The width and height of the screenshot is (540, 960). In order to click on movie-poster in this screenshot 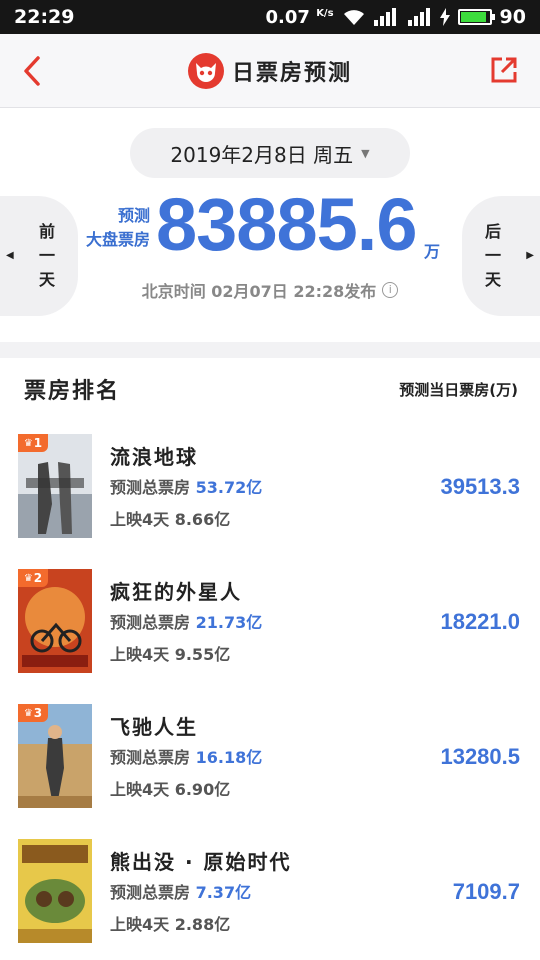, I will do `click(55, 891)`.